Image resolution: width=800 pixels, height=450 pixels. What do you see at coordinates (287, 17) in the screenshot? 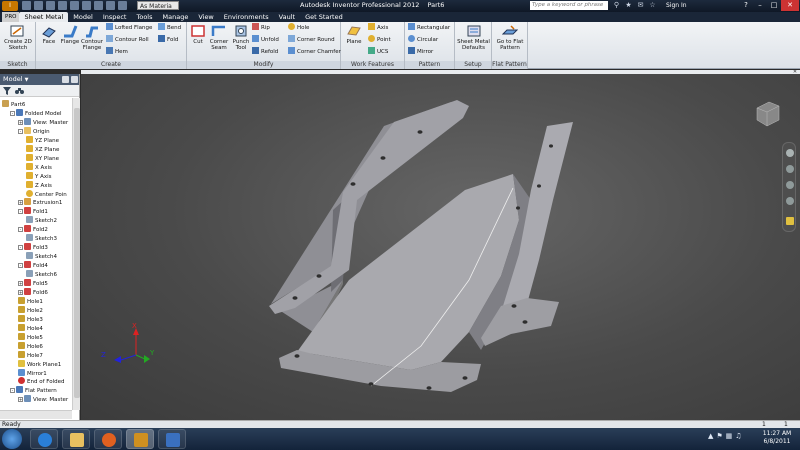
I see `tab-vault: Vault` at bounding box center [287, 17].